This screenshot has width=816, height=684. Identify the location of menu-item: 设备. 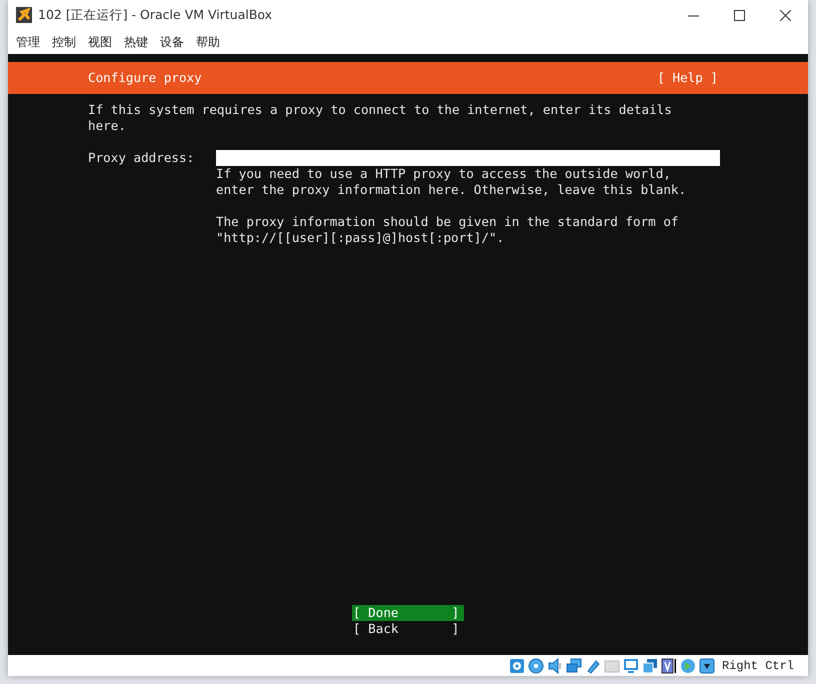
(172, 42).